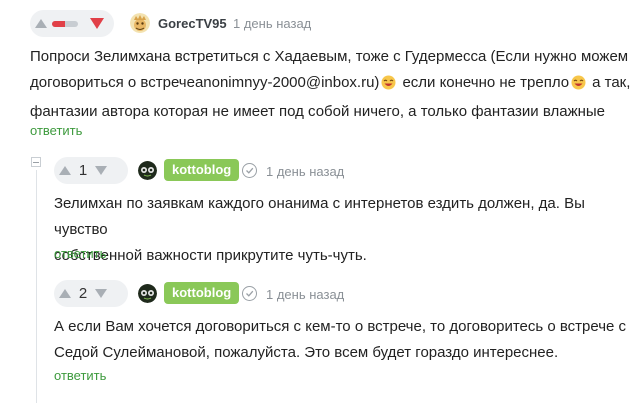  I want to click on collapse-thread-button, so click(36, 162).